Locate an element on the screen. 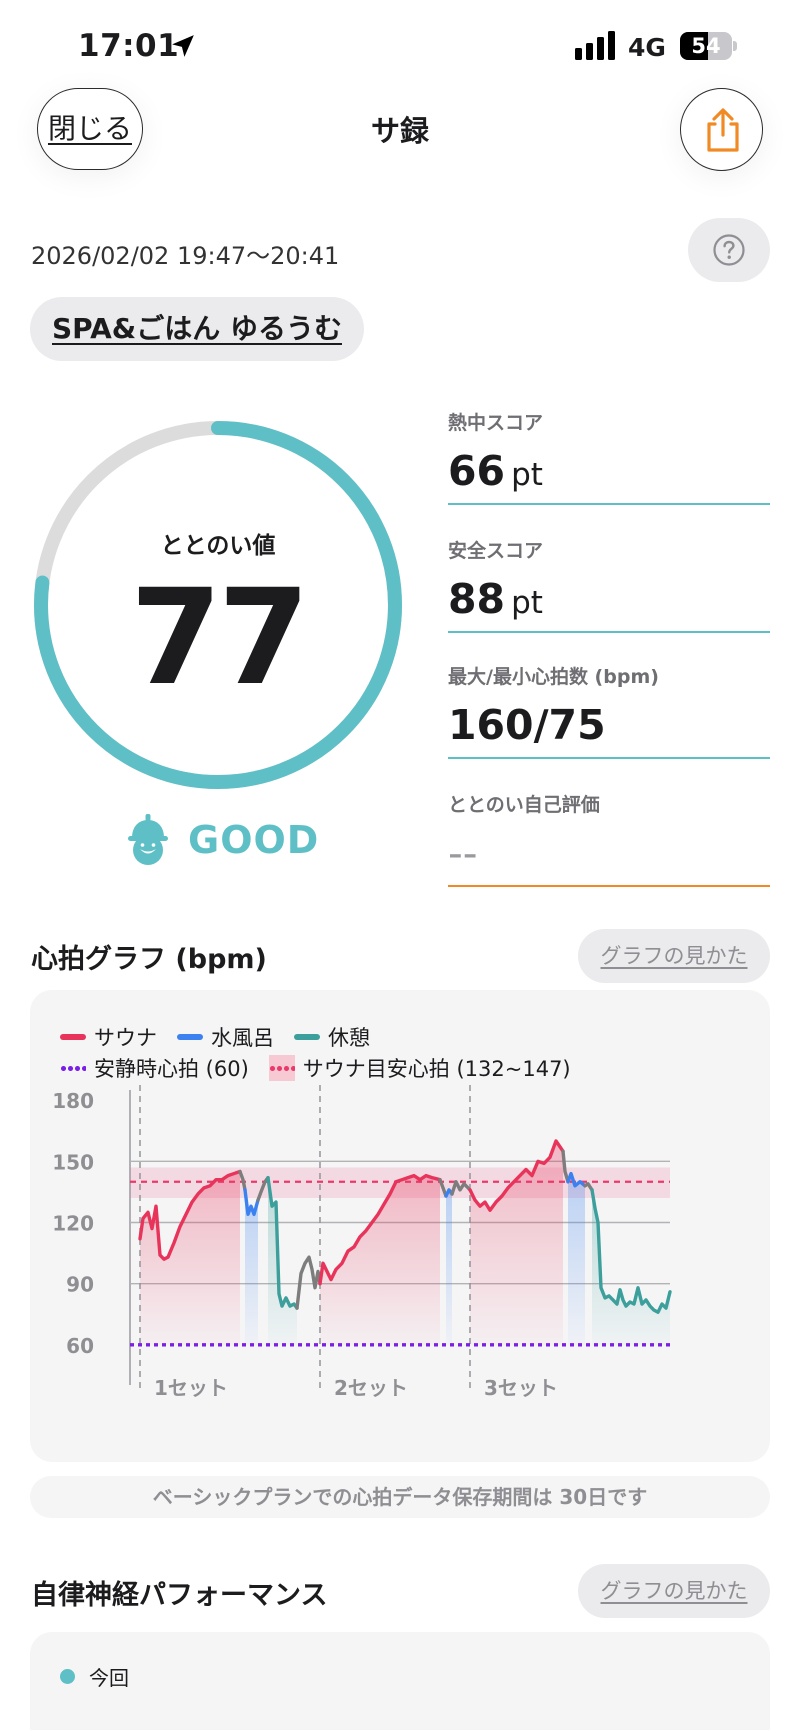 This screenshot has width=800, height=1730. help-button is located at coordinates (729, 250).